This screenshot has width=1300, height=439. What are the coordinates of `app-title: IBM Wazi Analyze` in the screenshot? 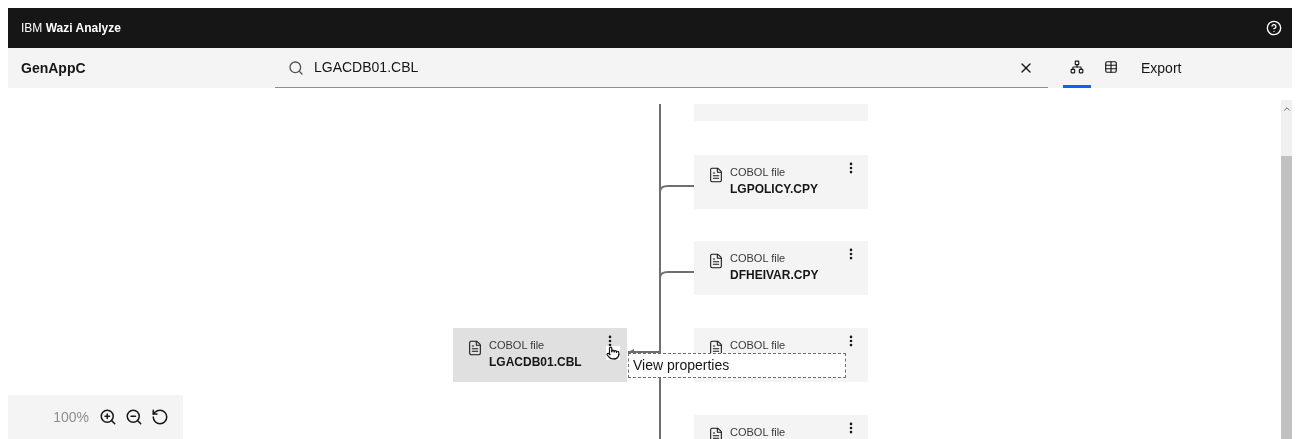 It's located at (71, 28).